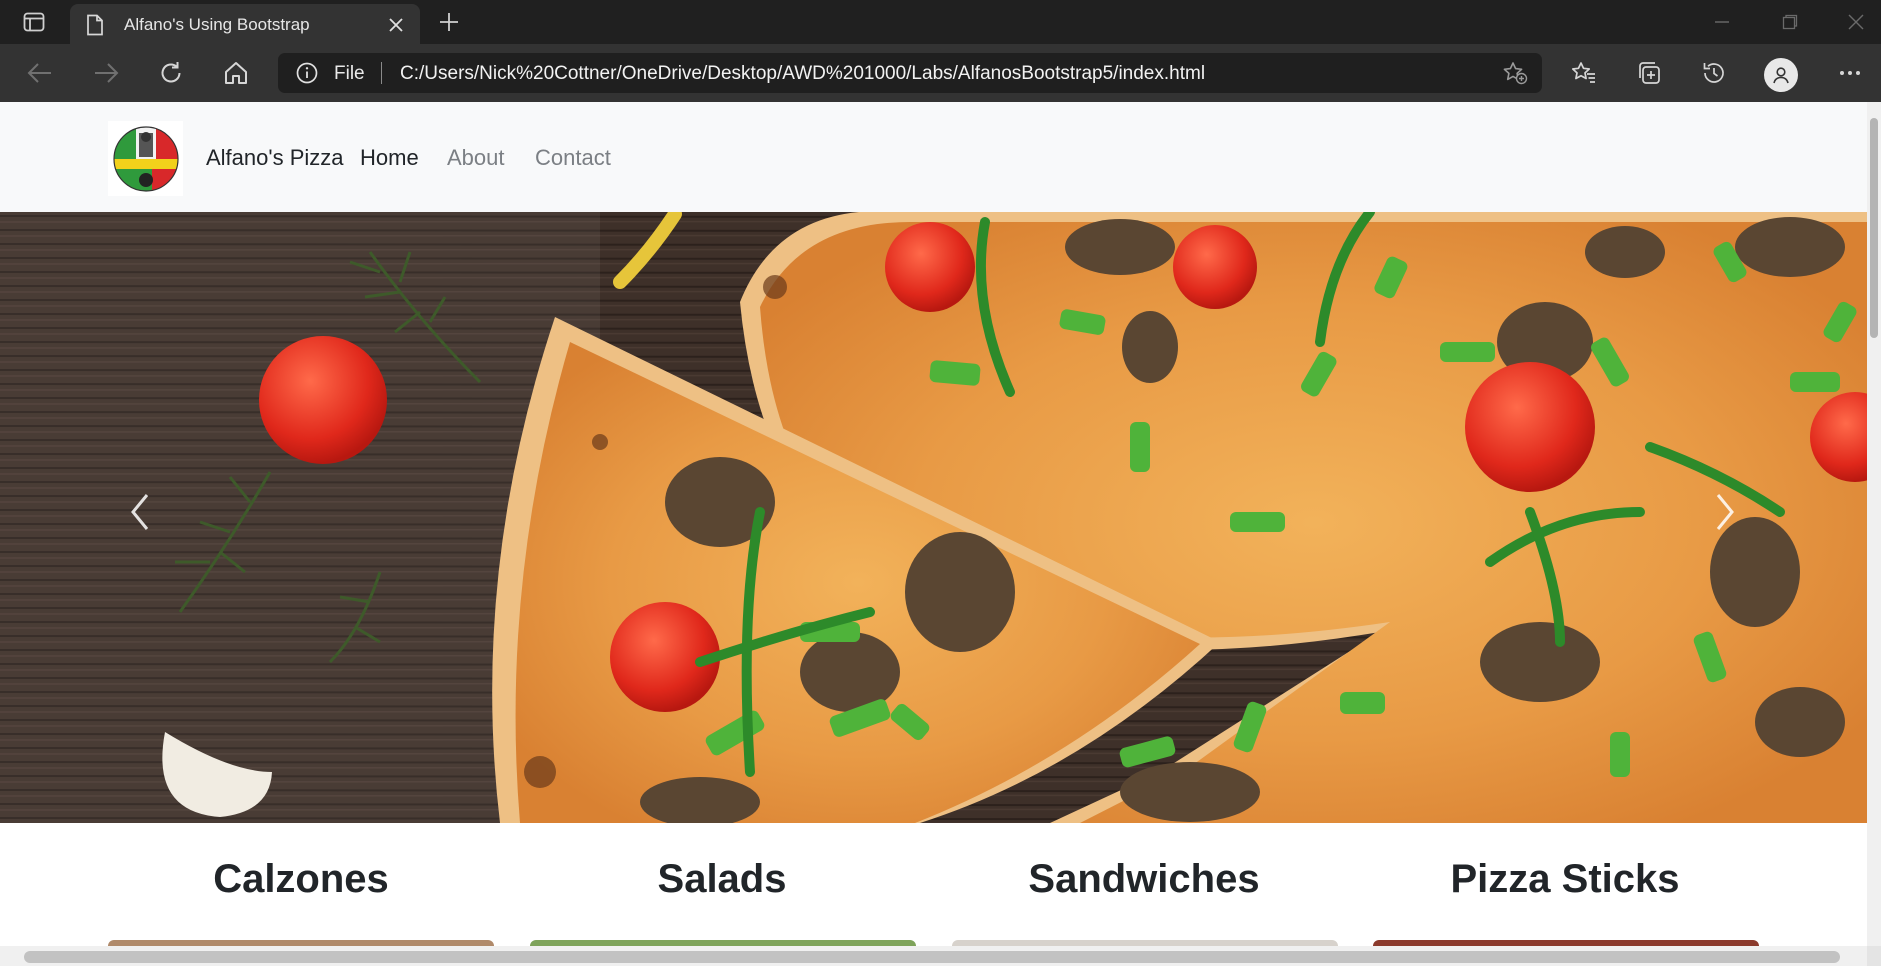  What do you see at coordinates (1722, 22) in the screenshot?
I see `minimize-icon` at bounding box center [1722, 22].